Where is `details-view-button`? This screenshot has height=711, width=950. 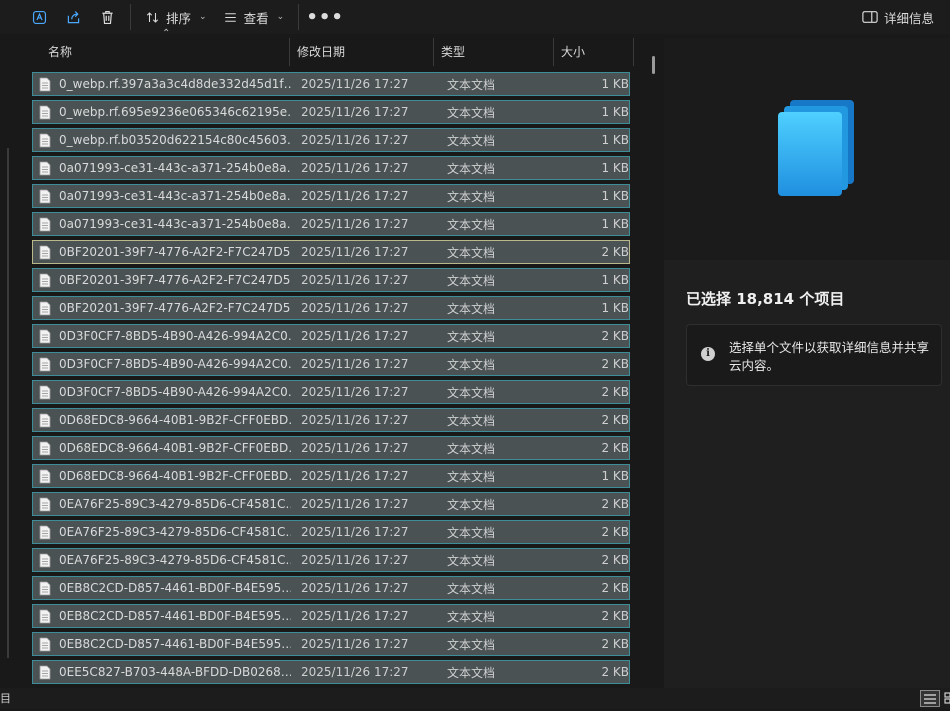
details-view-button is located at coordinates (930, 698).